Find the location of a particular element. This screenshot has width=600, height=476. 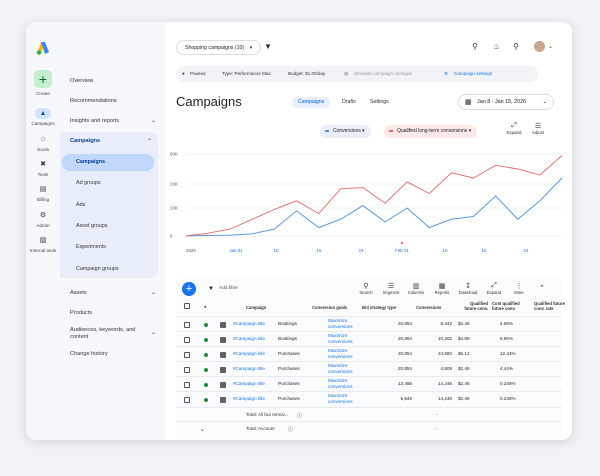

paused-icon: ● is located at coordinates (183, 73).